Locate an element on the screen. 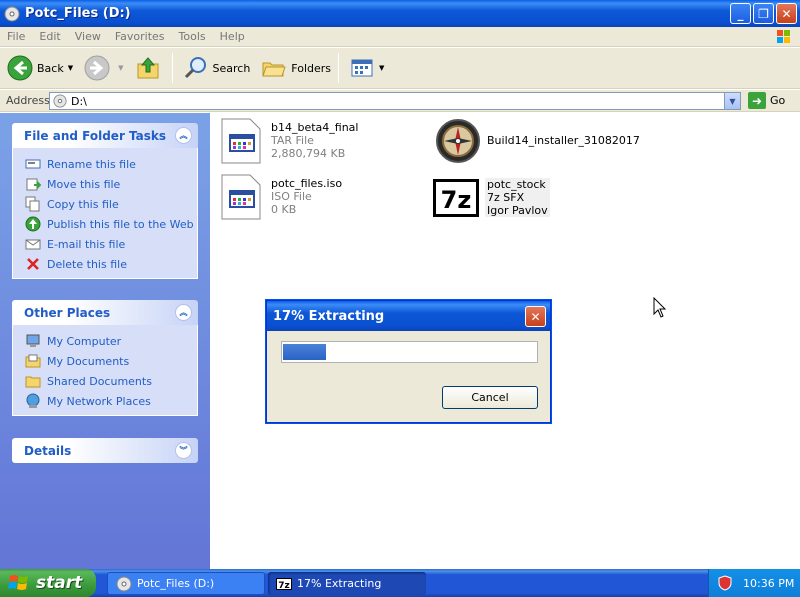  taskbar-item-extract: 7z 17% Extracting is located at coordinates (347, 583).